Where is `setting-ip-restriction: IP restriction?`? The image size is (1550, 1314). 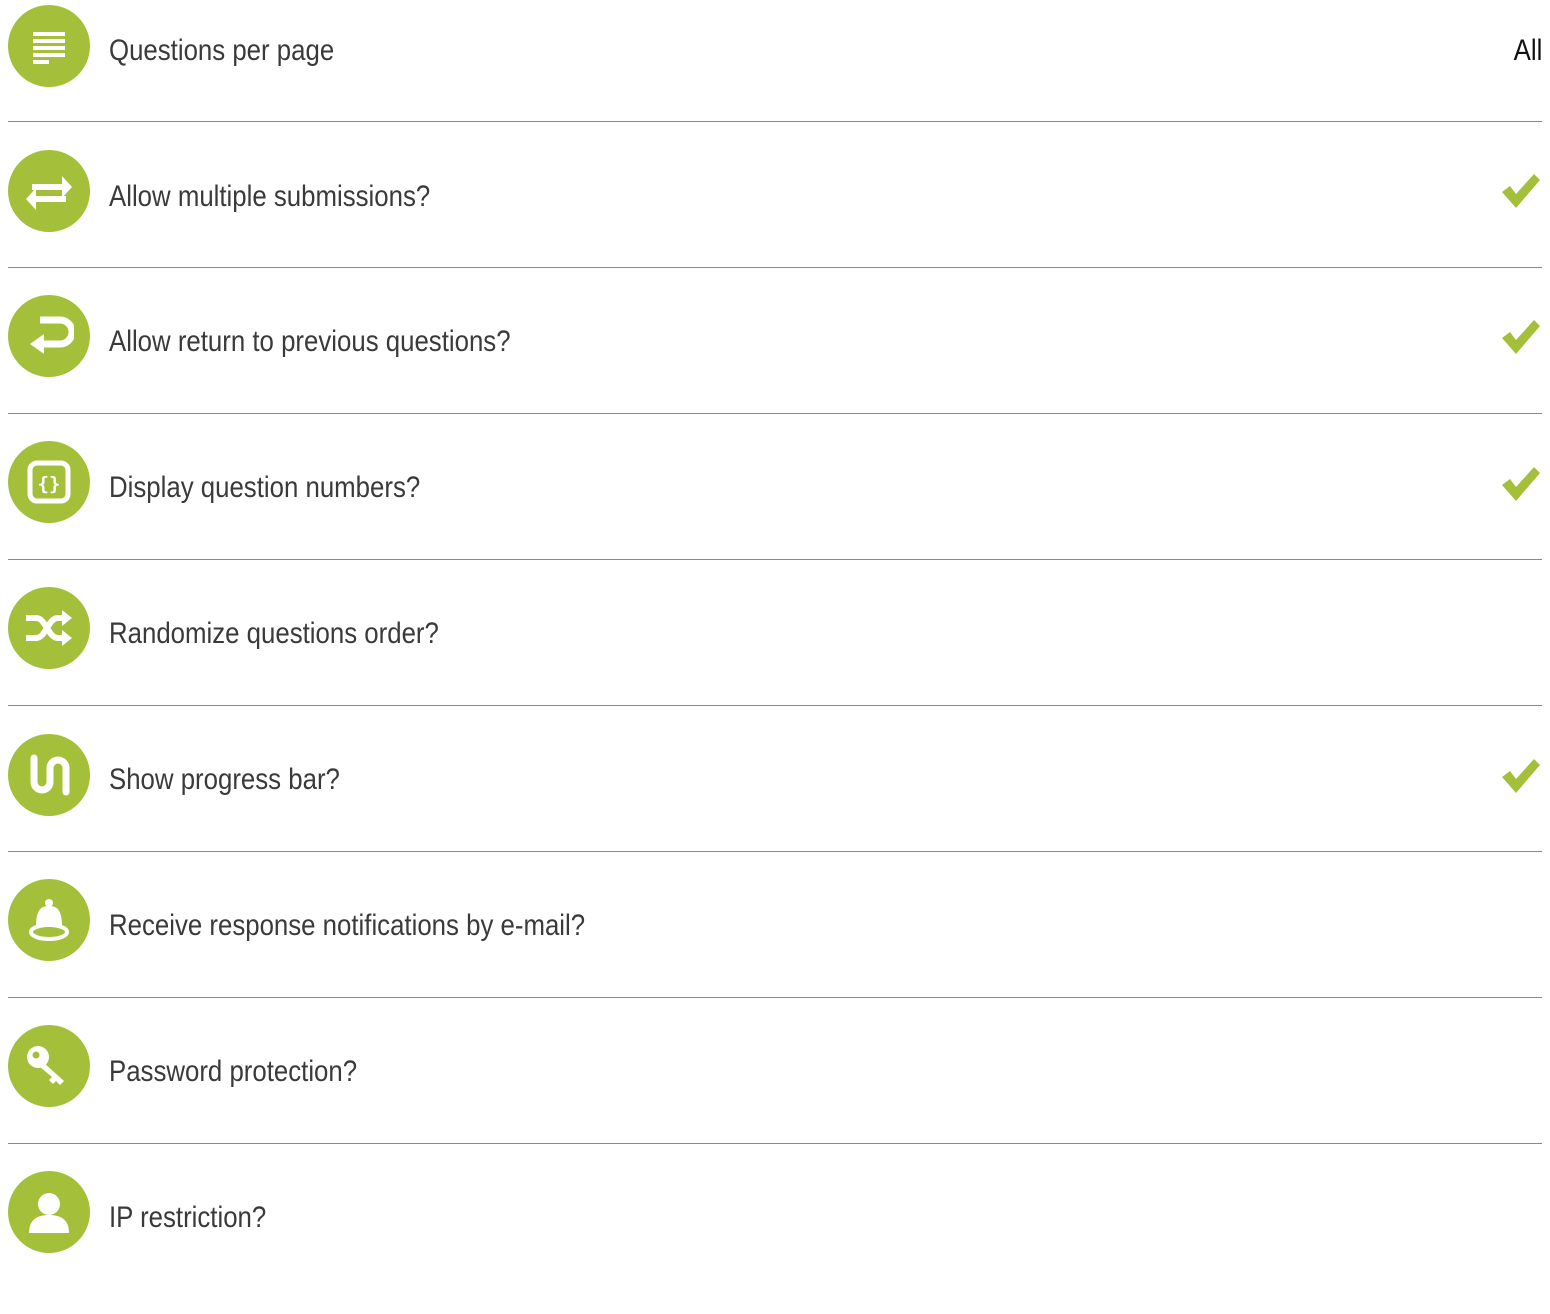
setting-ip-restriction: IP restriction? is located at coordinates (775, 1241).